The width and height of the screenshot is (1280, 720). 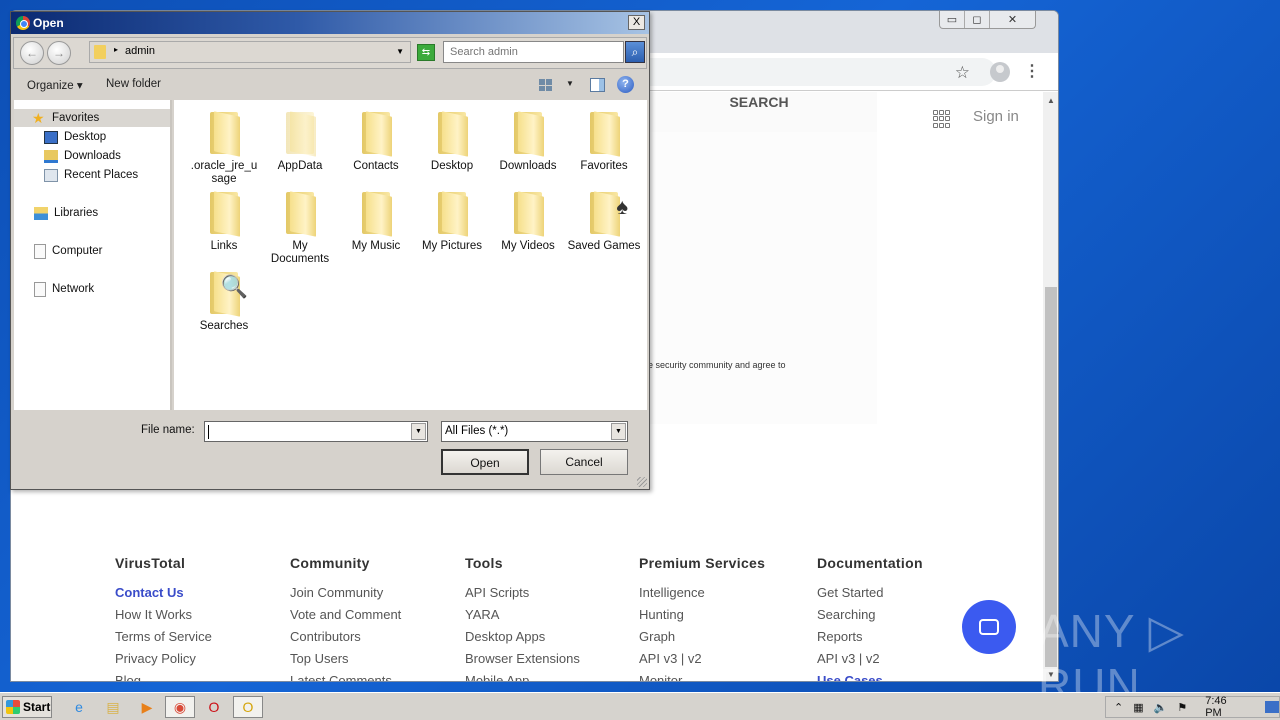 I want to click on menu-kebab-icon: ⋮, so click(x=1032, y=71).